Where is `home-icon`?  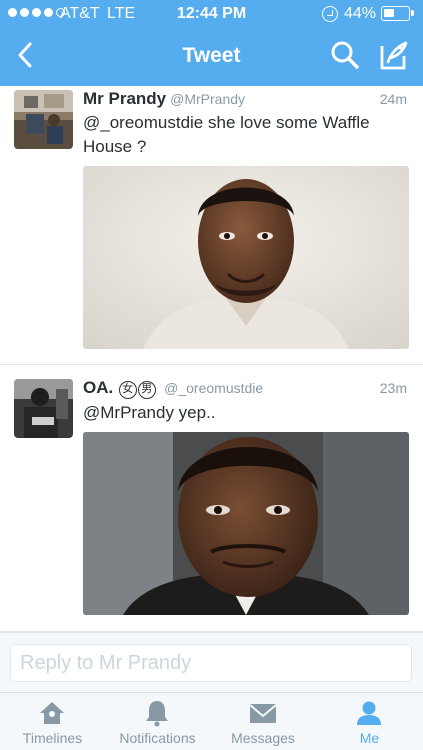
home-icon is located at coordinates (52, 713).